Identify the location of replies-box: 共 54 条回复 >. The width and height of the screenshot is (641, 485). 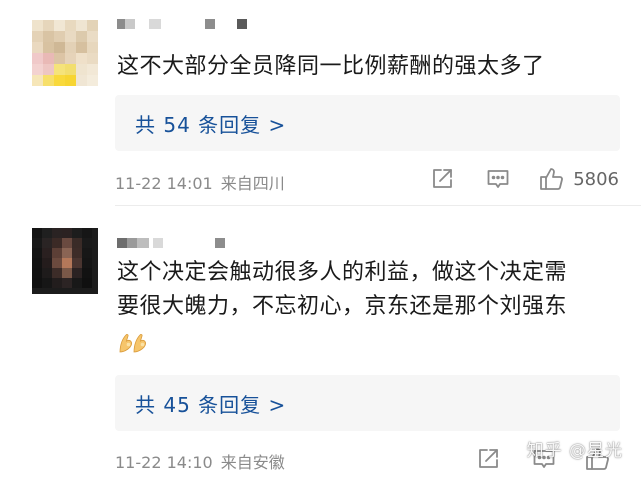
(367, 123).